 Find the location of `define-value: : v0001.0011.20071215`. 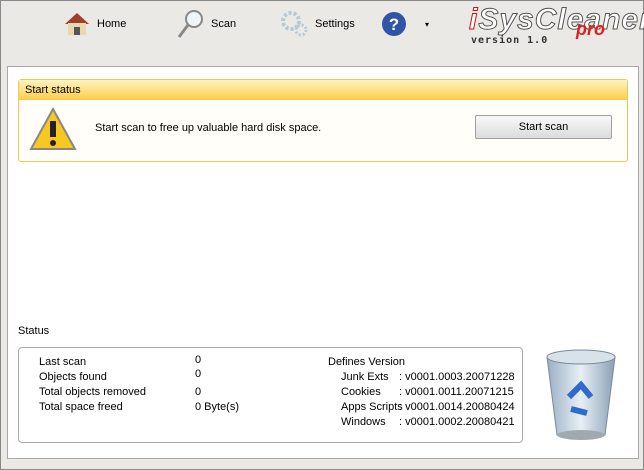

define-value: : v0001.0011.20071215 is located at coordinates (456, 392).